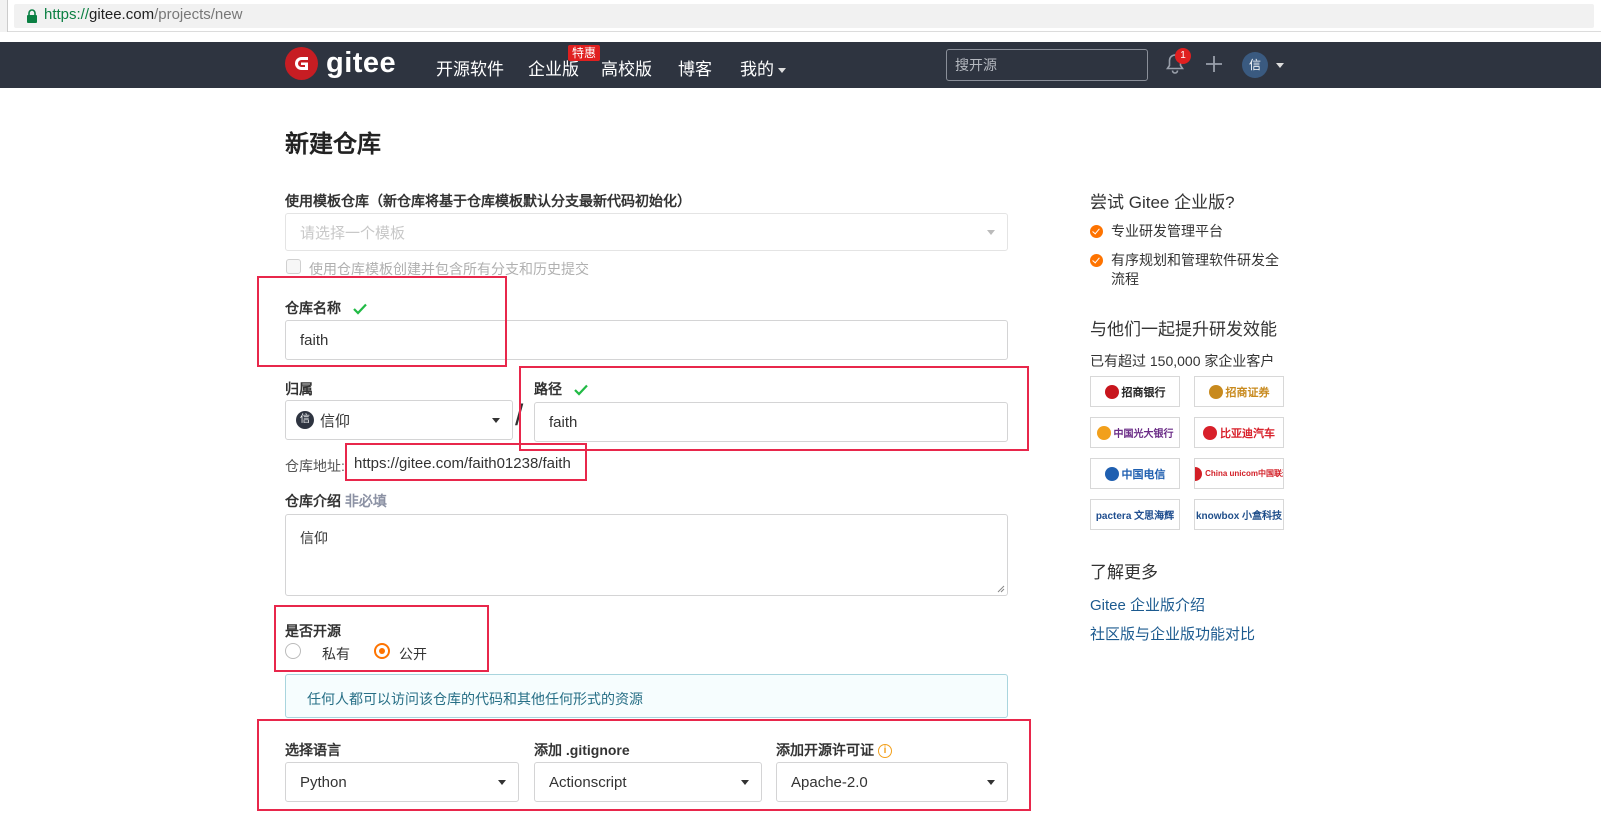  I want to click on customer-logo: 中国电信, so click(1135, 473).